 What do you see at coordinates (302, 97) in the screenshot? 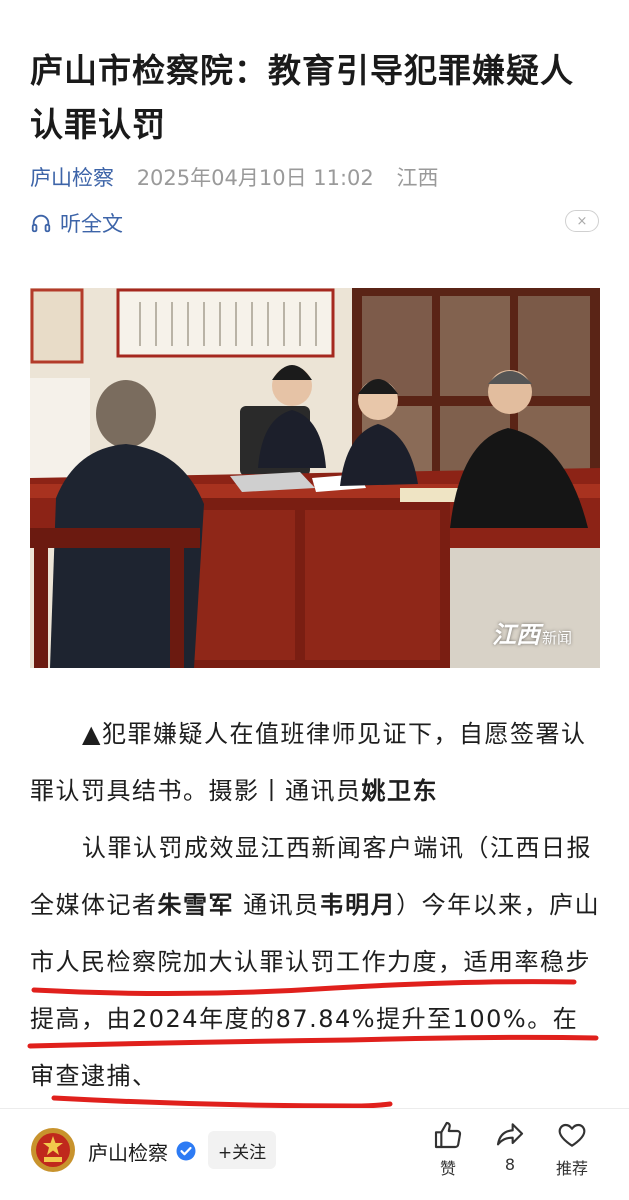
I see `article-title: 庐山市检察院：教育引导犯罪嫌疑人认罪认罚` at bounding box center [302, 97].